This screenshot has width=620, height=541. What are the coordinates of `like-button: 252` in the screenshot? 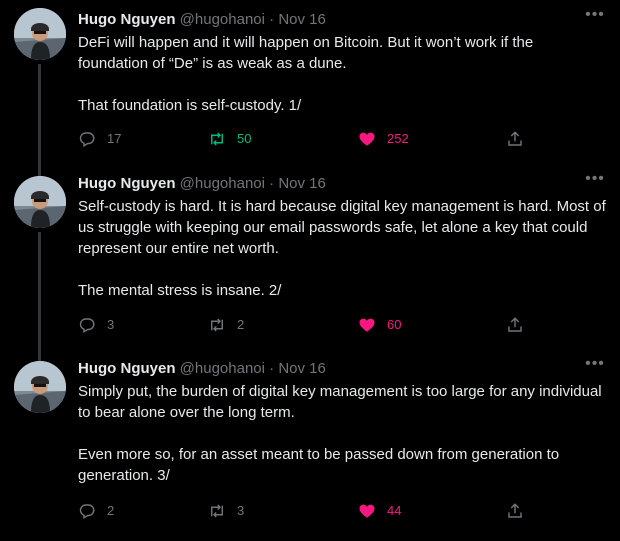 It's located at (383, 139).